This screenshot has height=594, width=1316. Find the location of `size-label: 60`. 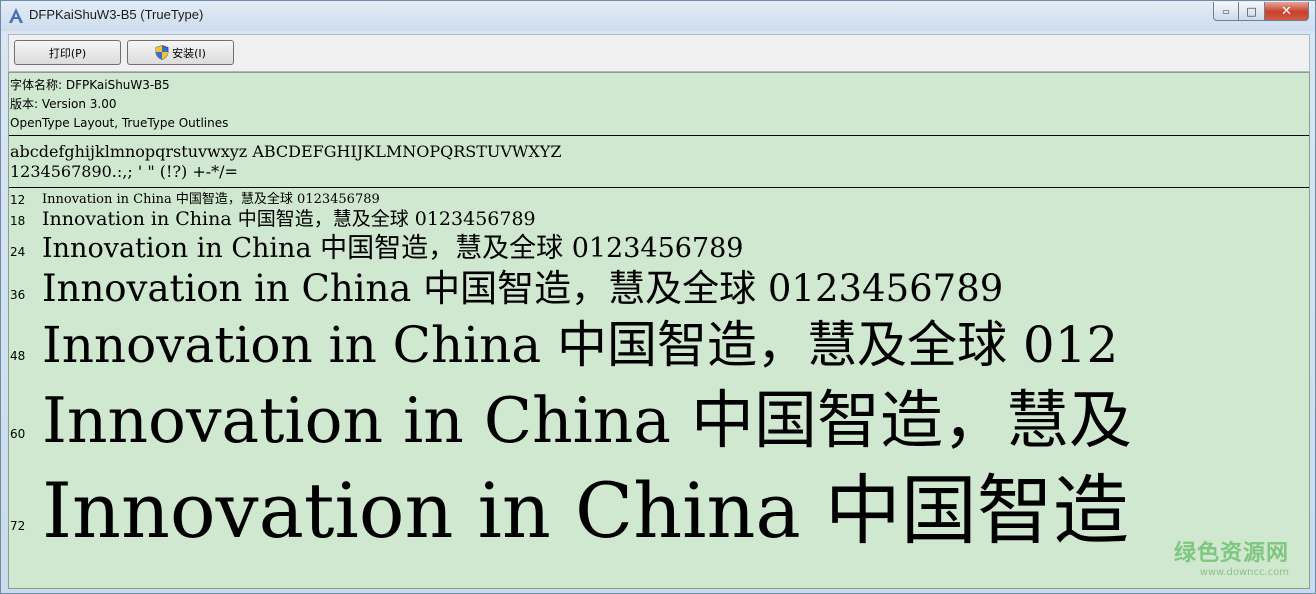

size-label: 60 is located at coordinates (18, 434).